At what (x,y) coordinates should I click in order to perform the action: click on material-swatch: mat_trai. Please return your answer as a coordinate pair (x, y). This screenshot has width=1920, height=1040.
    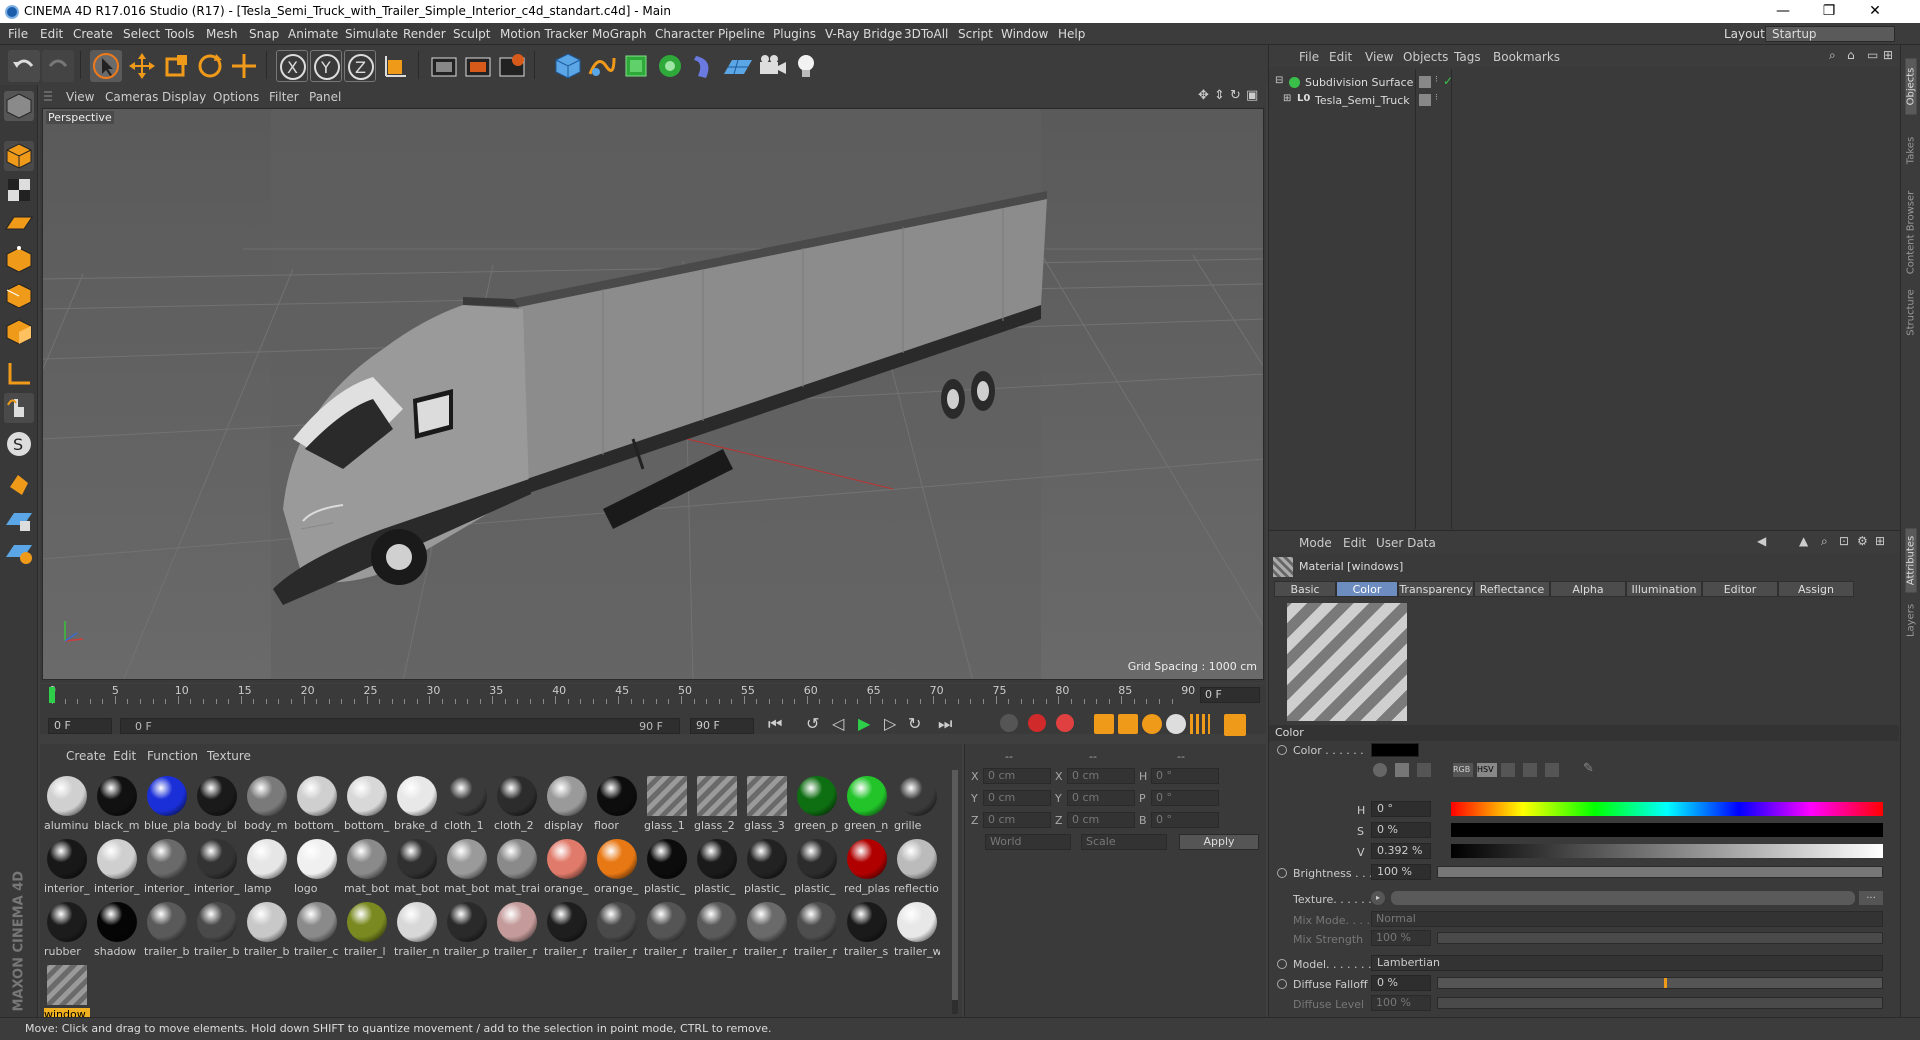
    Looking at the image, I should click on (517, 867).